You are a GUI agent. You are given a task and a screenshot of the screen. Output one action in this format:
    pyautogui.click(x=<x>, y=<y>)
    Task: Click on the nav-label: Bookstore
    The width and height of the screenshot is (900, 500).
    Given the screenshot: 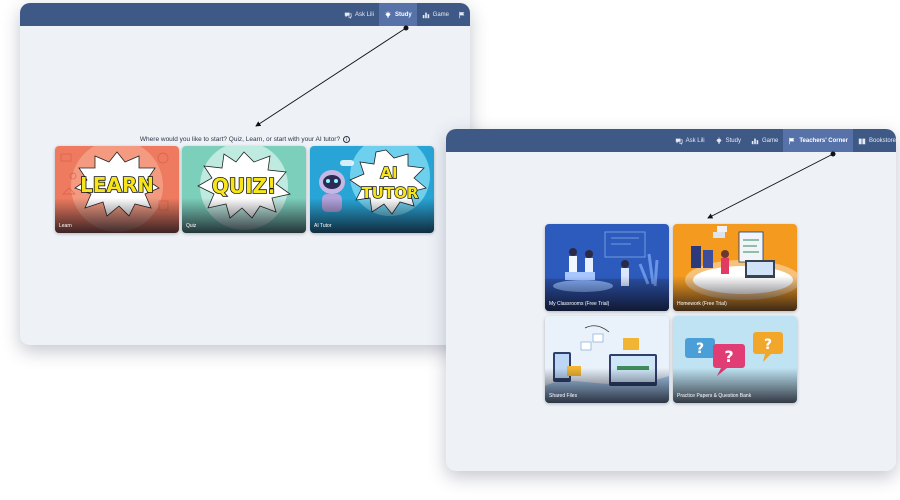 What is the action you would take?
    pyautogui.click(x=882, y=140)
    